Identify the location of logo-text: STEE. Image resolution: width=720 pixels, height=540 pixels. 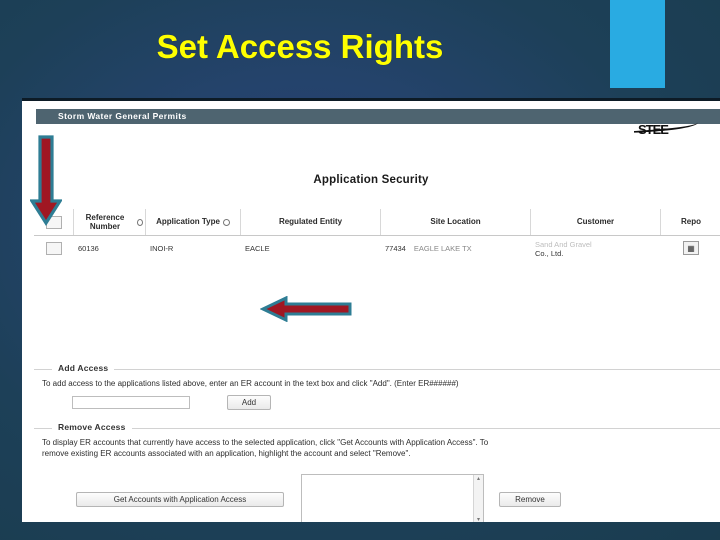
(653, 129).